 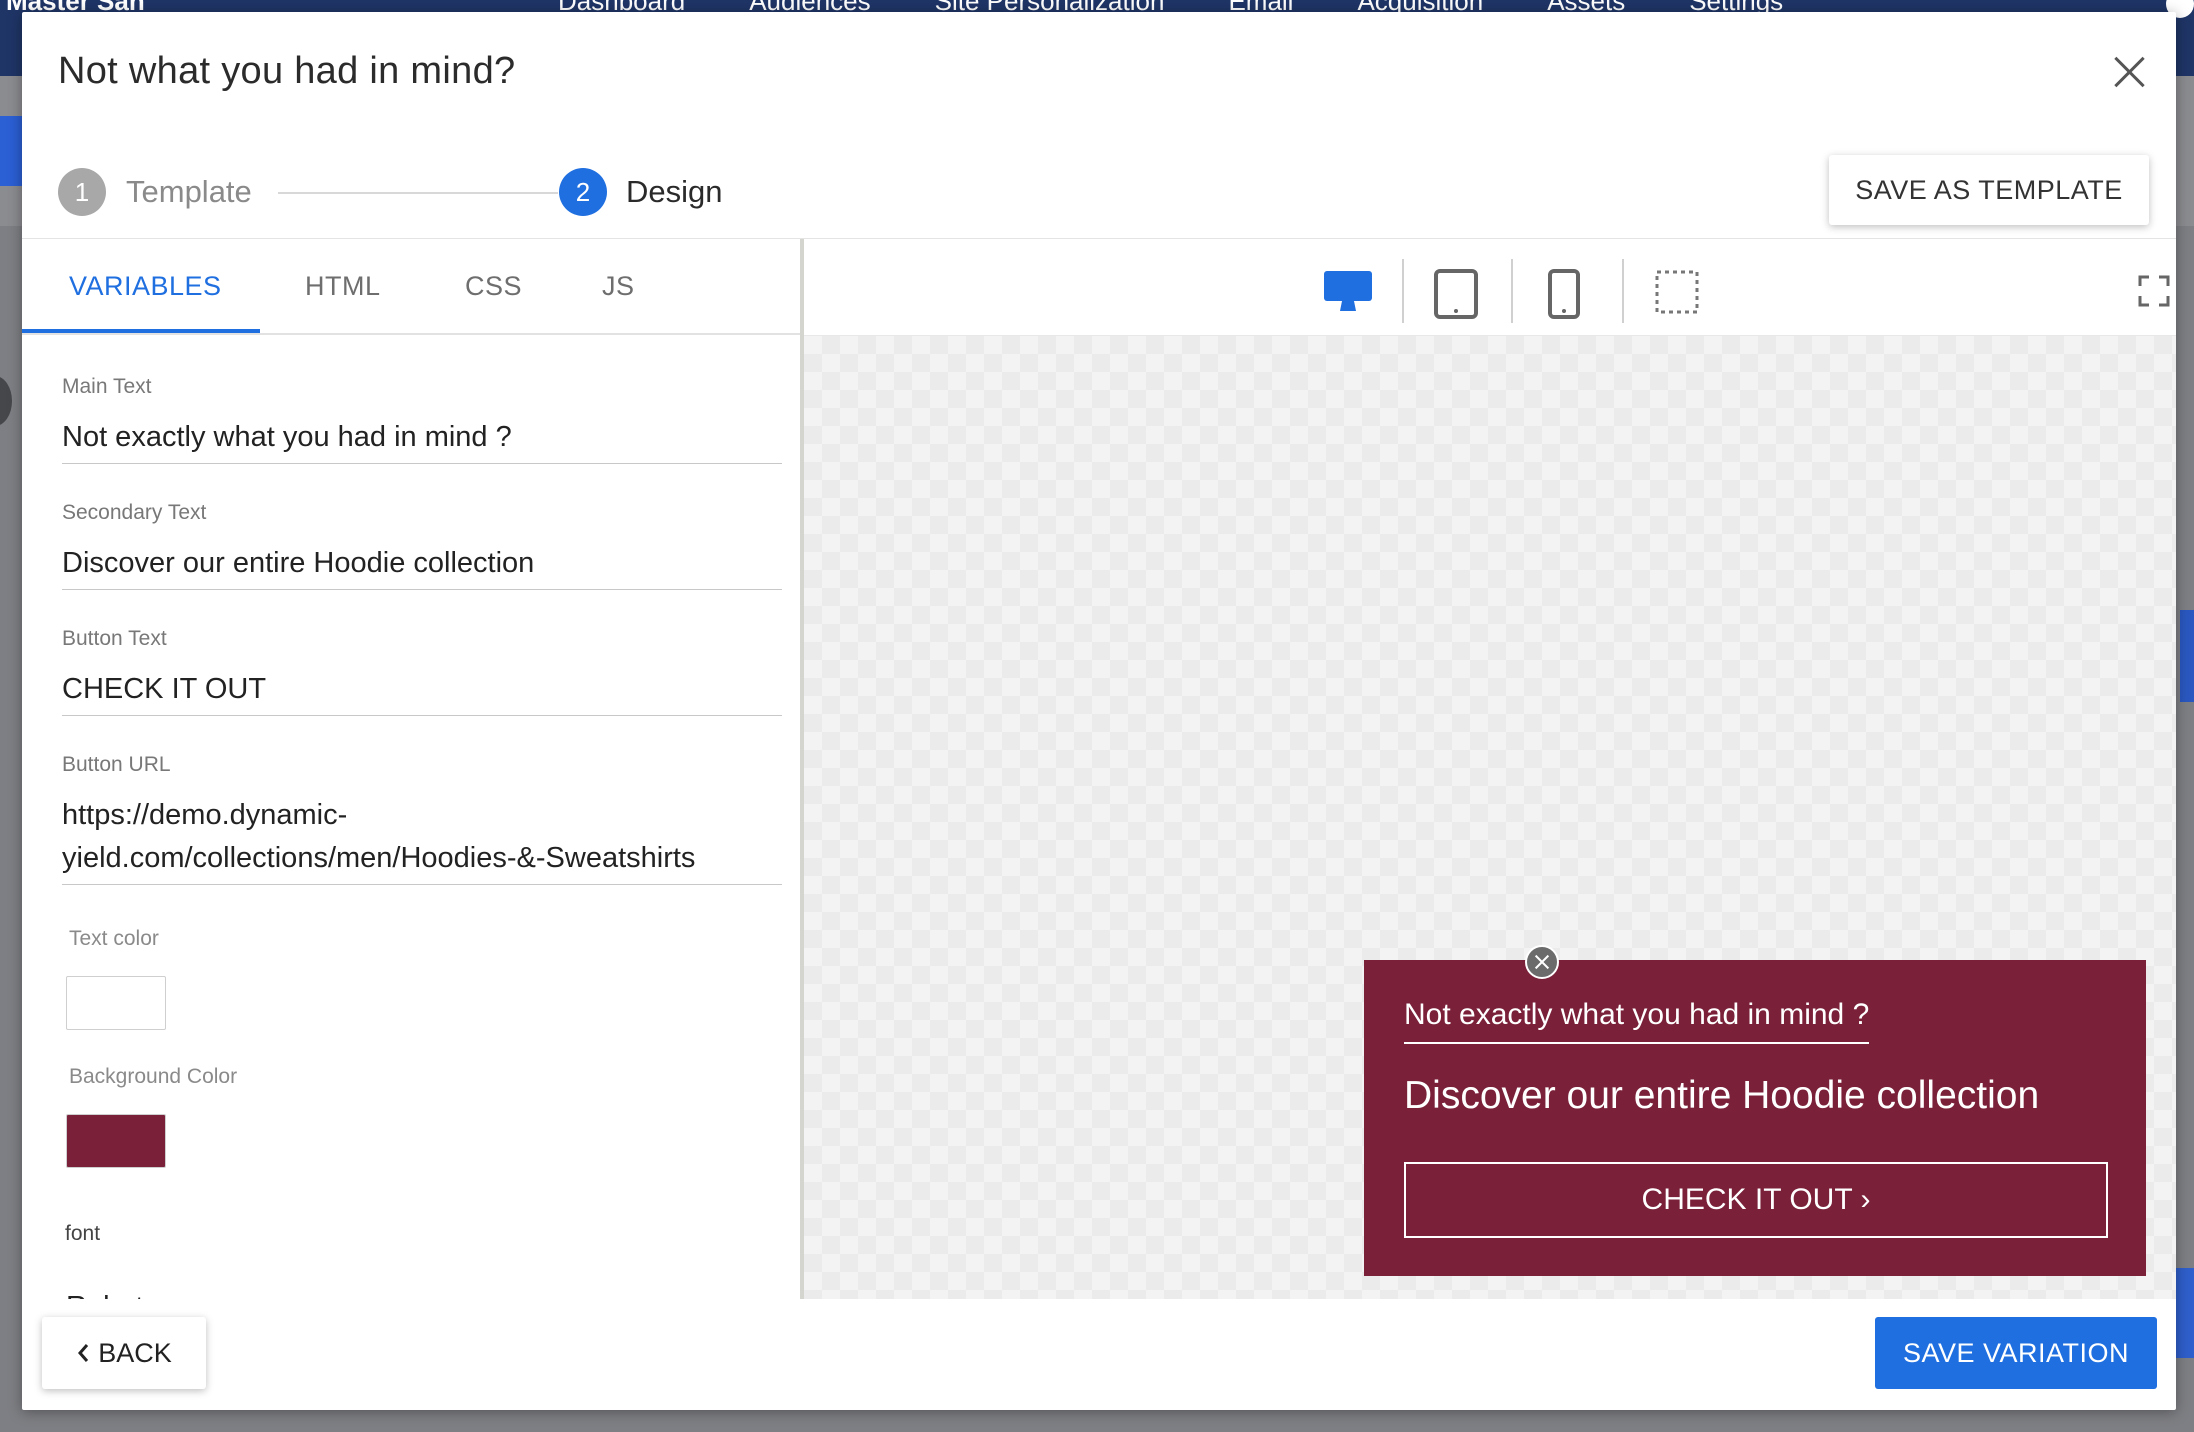 I want to click on tab-variables: VARIABLES, so click(x=145, y=286).